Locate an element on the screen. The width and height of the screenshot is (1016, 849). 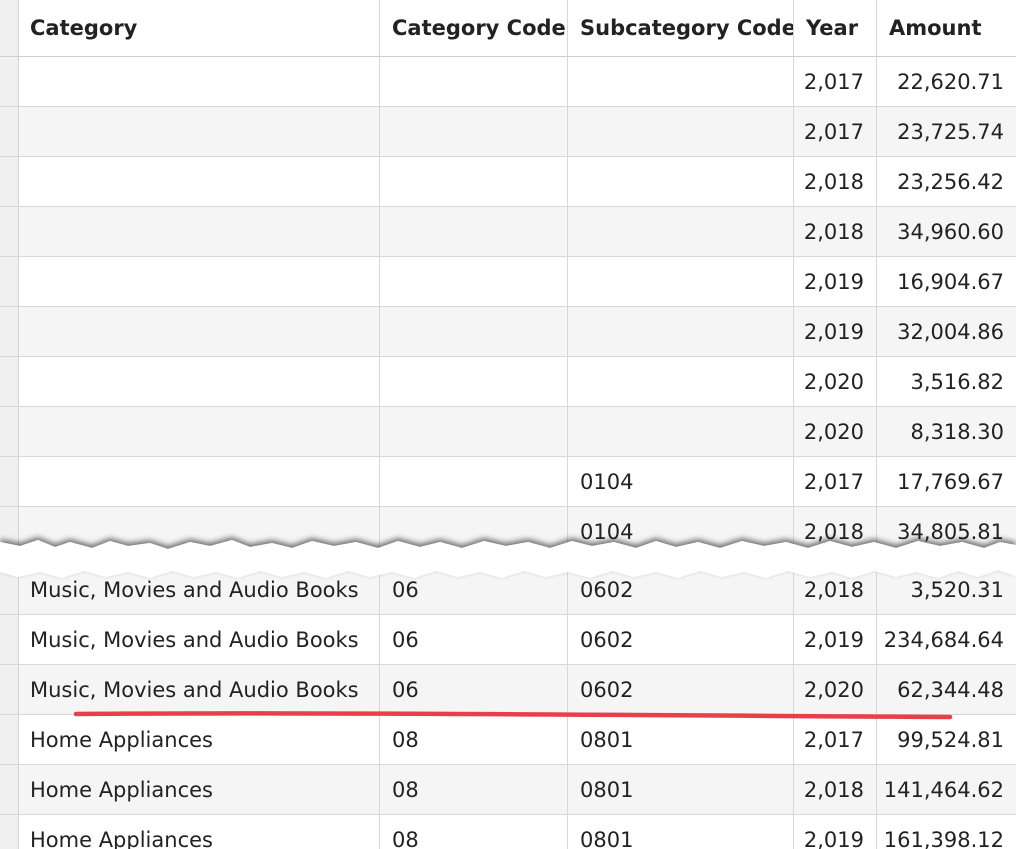
table-row: Home Appliances 08 0801 2,017 99,524.81 is located at coordinates (508, 740).